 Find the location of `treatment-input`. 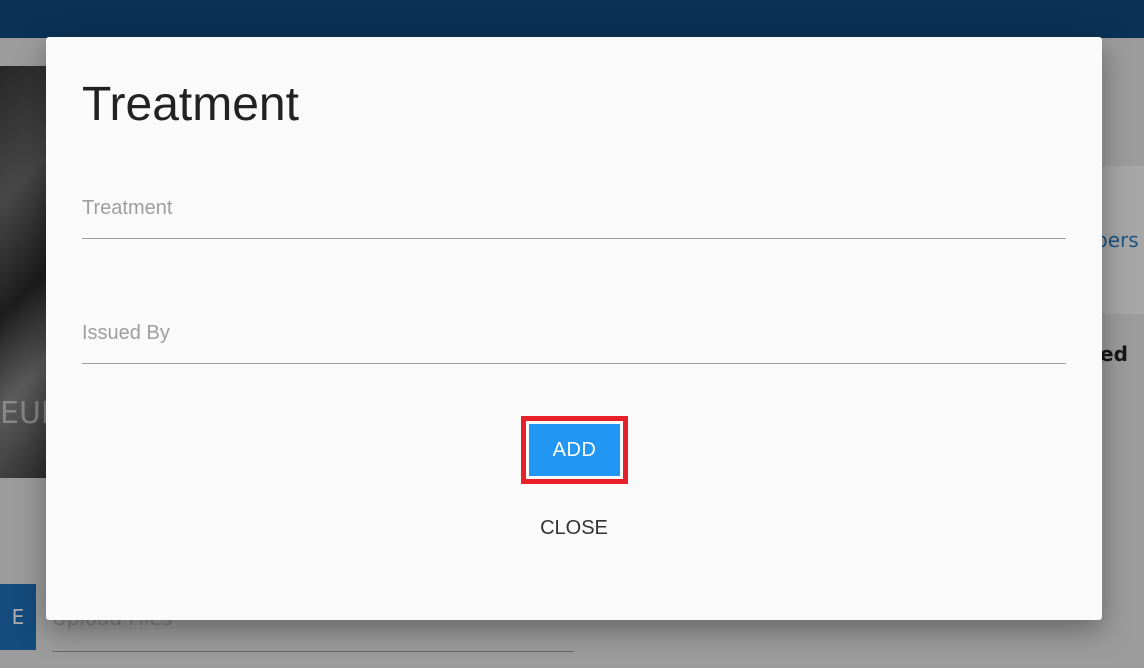

treatment-input is located at coordinates (574, 218).